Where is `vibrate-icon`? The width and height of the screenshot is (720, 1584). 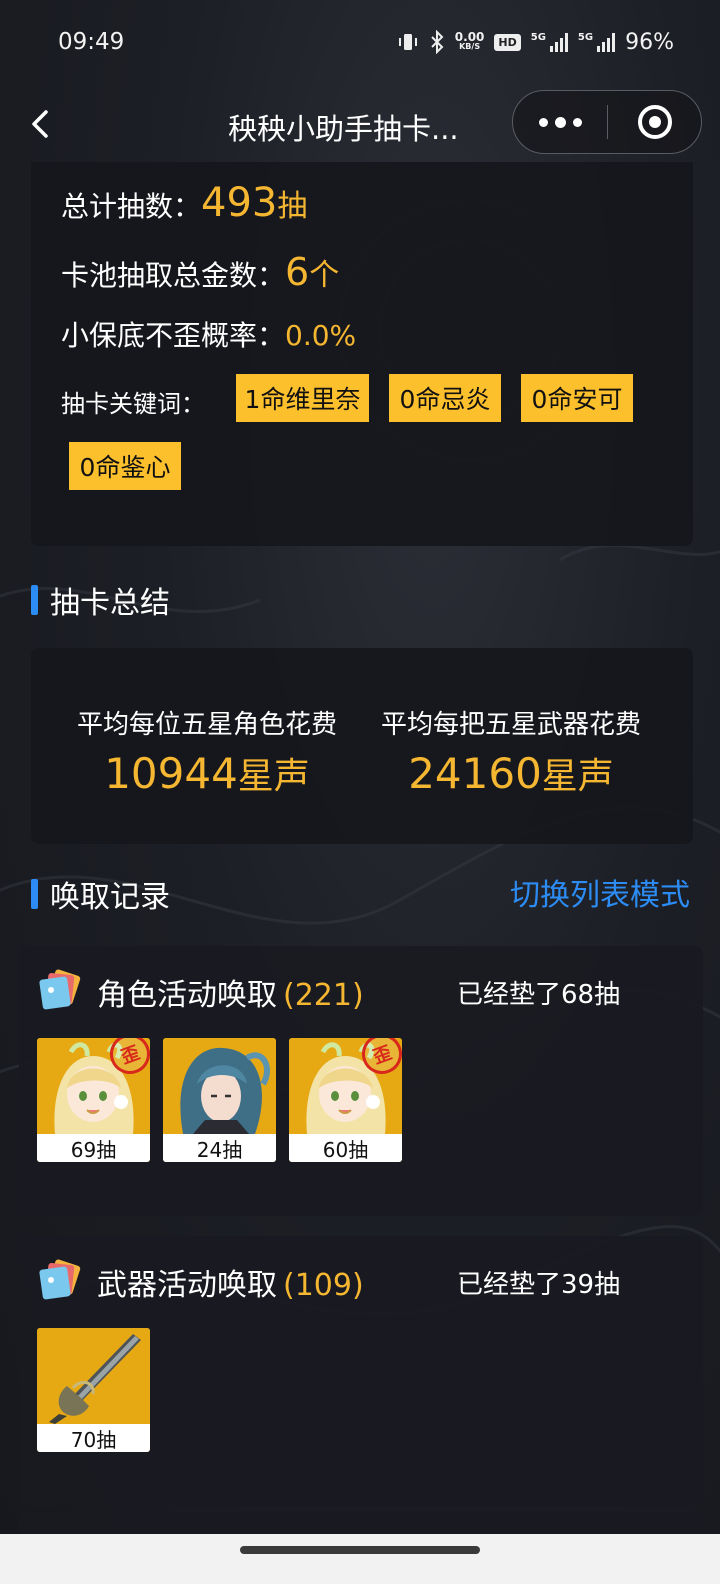
vibrate-icon is located at coordinates (408, 42).